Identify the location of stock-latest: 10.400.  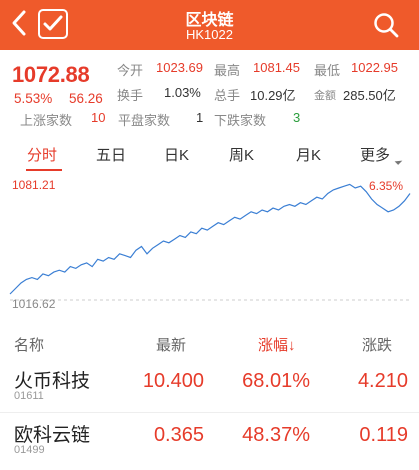
(173, 381).